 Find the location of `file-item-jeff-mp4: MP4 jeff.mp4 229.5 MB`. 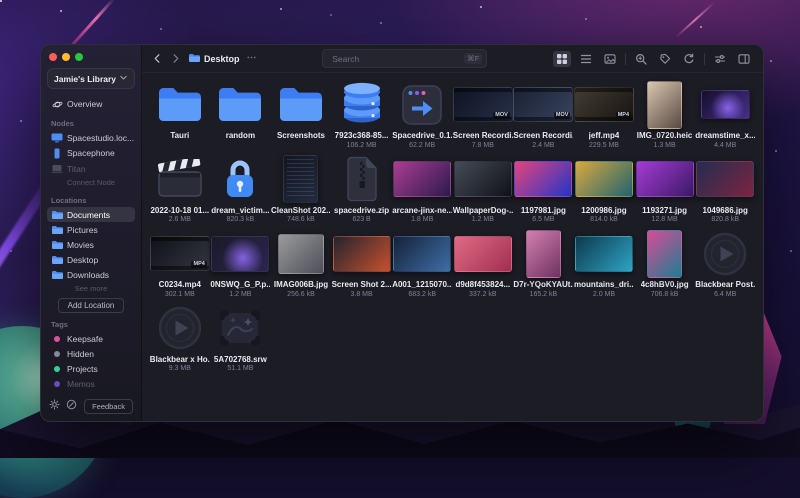

file-item-jeff-mp4: MP4 jeff.mp4 229.5 MB is located at coordinates (604, 115).